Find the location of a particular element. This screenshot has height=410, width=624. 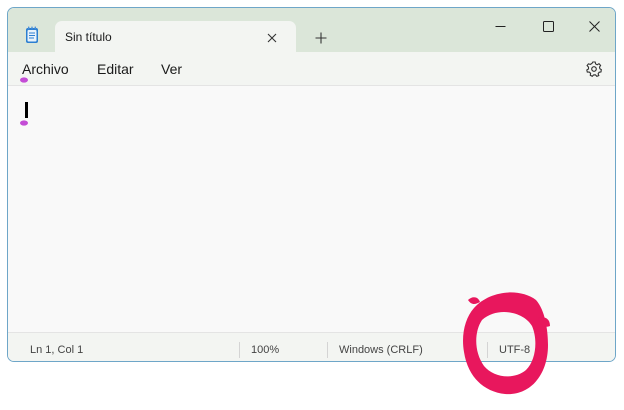

gear-icon is located at coordinates (594, 69).